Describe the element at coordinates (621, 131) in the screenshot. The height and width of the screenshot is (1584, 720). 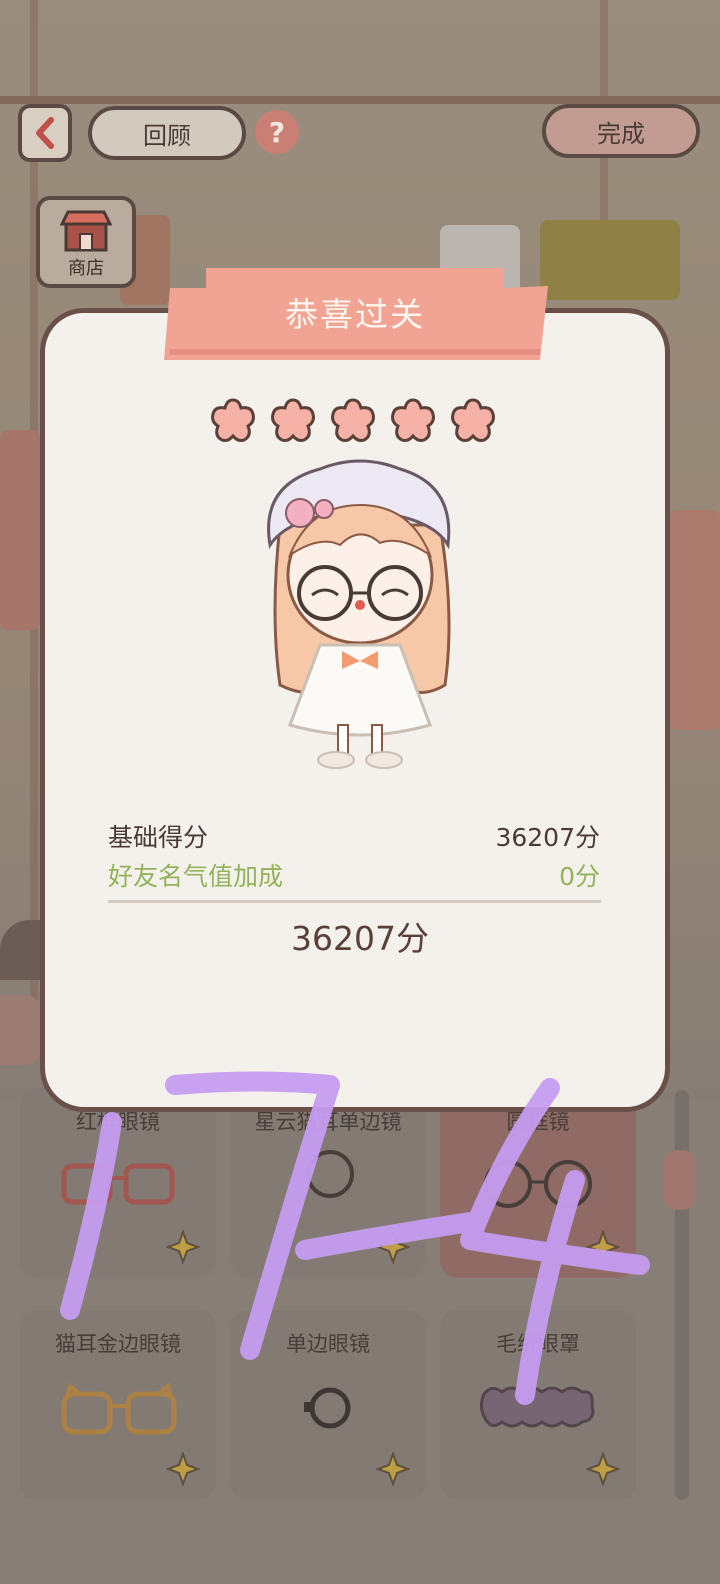
I see `done-button: 完成` at that location.